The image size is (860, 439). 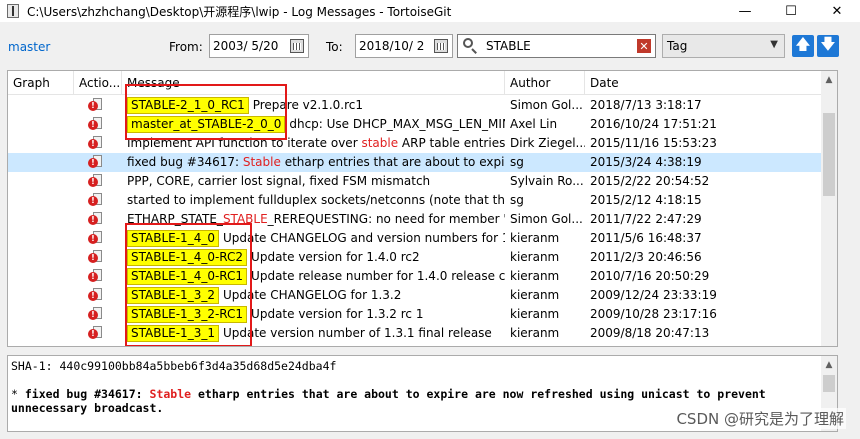 What do you see at coordinates (646, 238) in the screenshot?
I see `date-cell: 2011/5/6 16:48:37` at bounding box center [646, 238].